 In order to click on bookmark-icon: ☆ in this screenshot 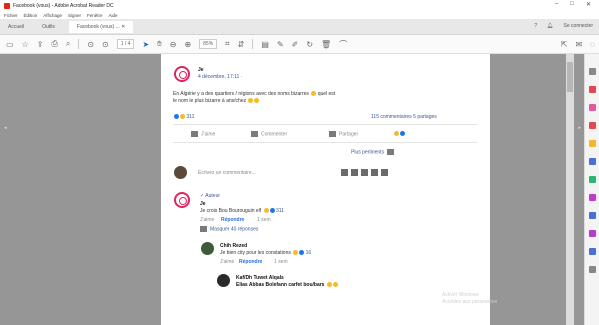, I will do `click(25, 44)`.